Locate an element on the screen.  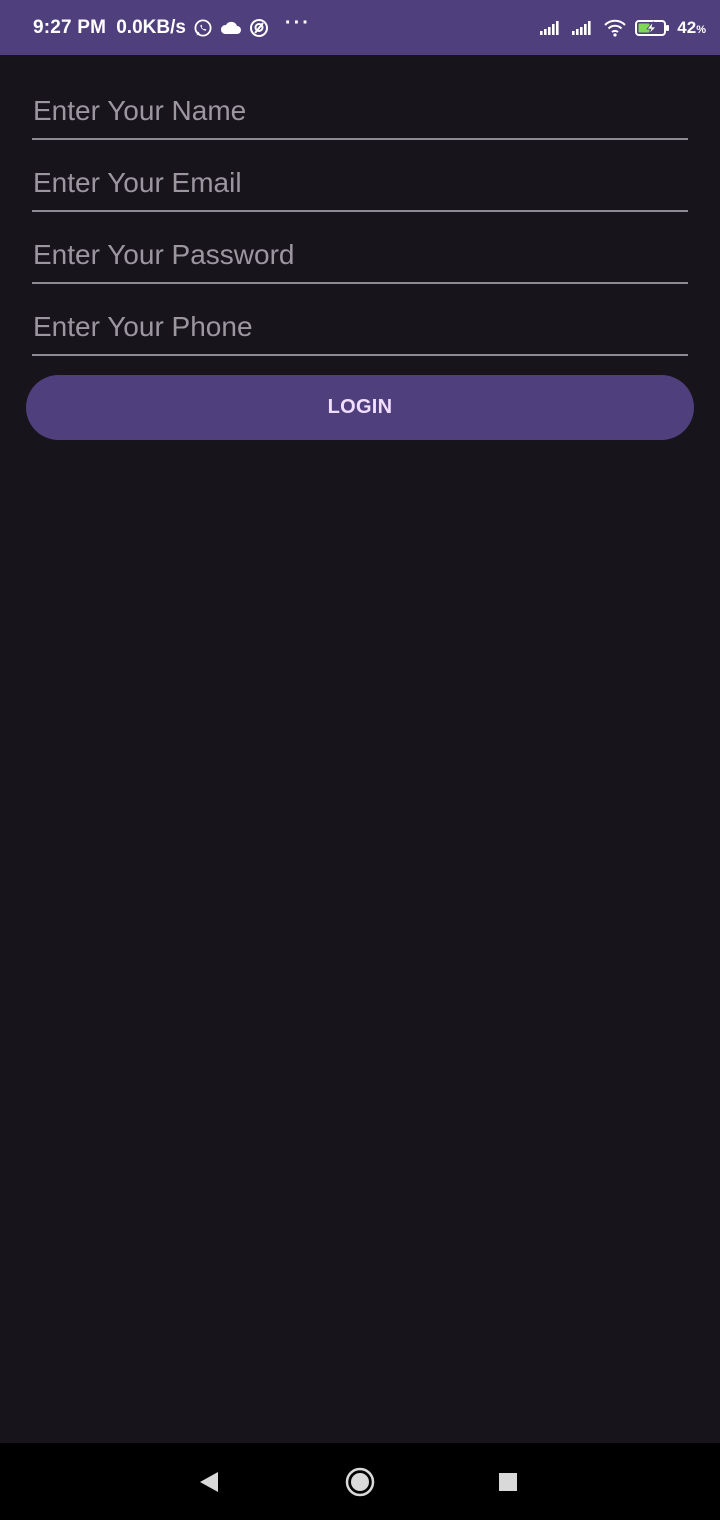
email-field is located at coordinates (360, 186).